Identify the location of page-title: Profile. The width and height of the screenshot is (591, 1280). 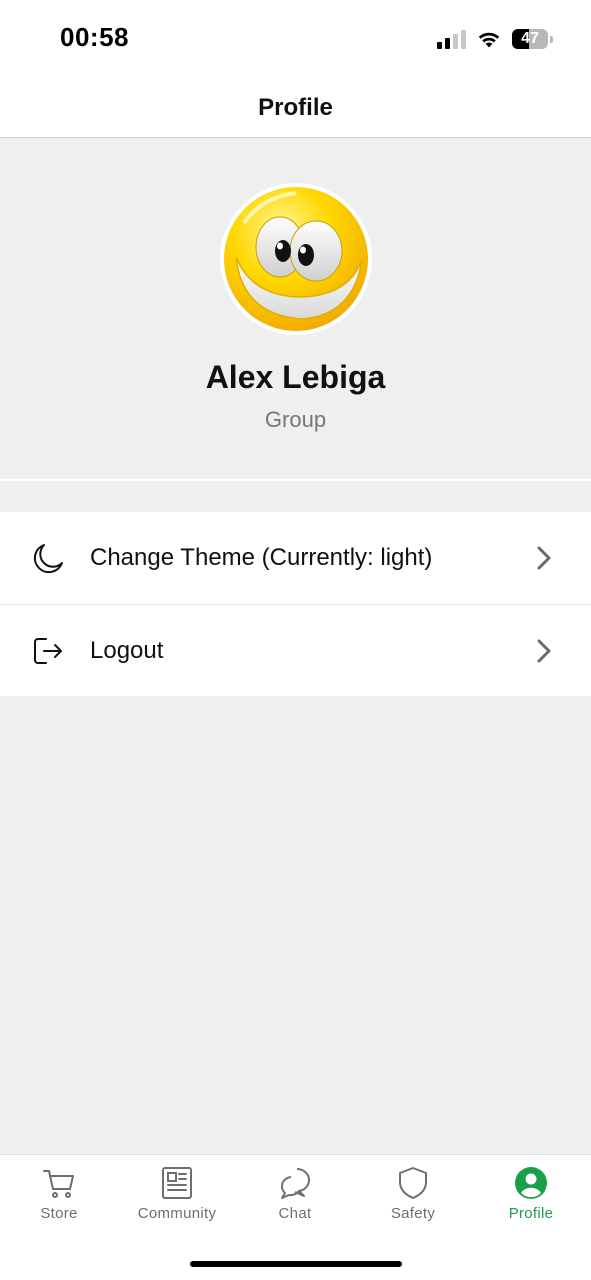
(295, 107).